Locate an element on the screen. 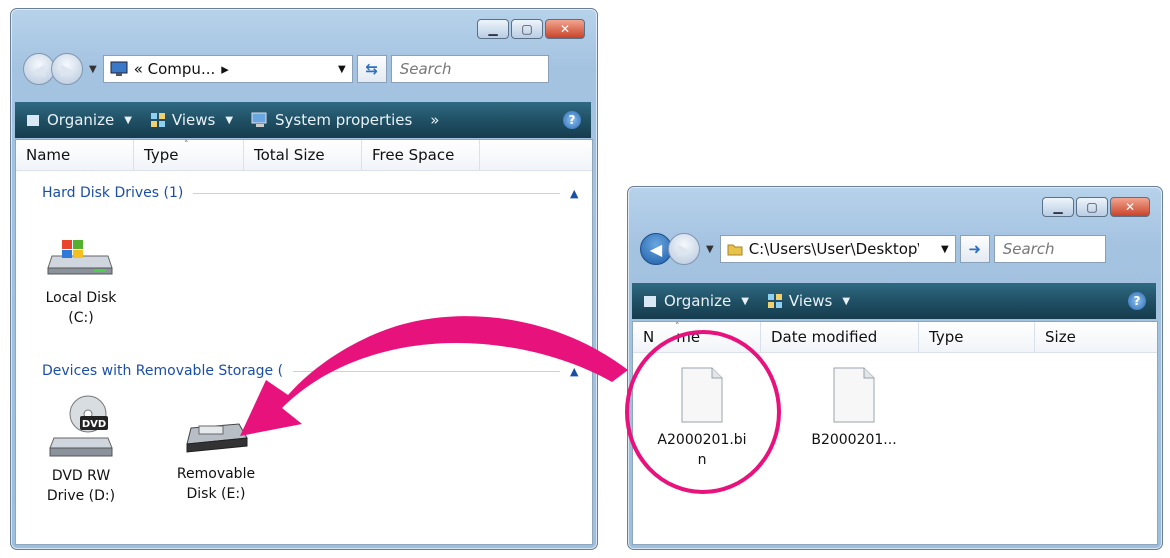 This screenshot has height=558, width=1170. drag-annotation-overlay is located at coordinates (510, 405).